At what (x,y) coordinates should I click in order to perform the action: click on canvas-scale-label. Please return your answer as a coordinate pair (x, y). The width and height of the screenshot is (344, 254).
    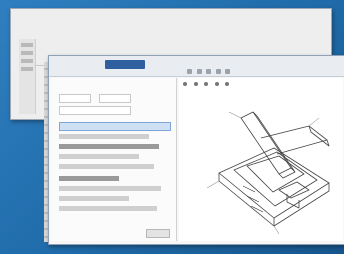
    Looking at the image, I should click on (327, 233).